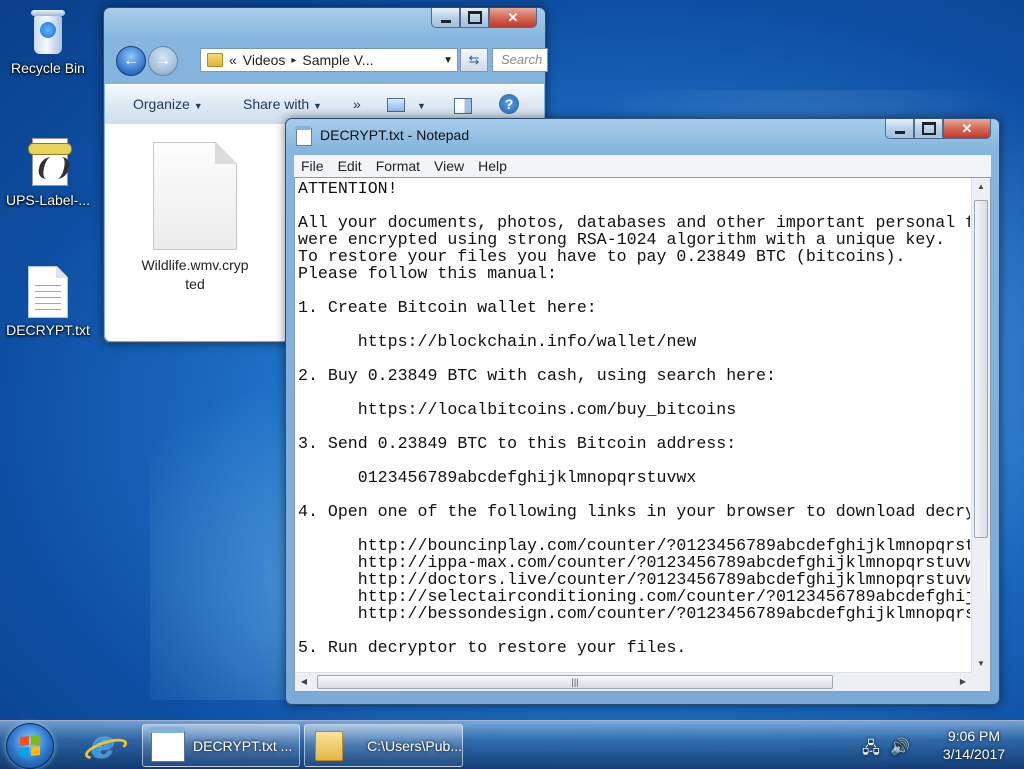  Describe the element at coordinates (350, 166) in the screenshot. I see `menu-edit: Edit` at that location.